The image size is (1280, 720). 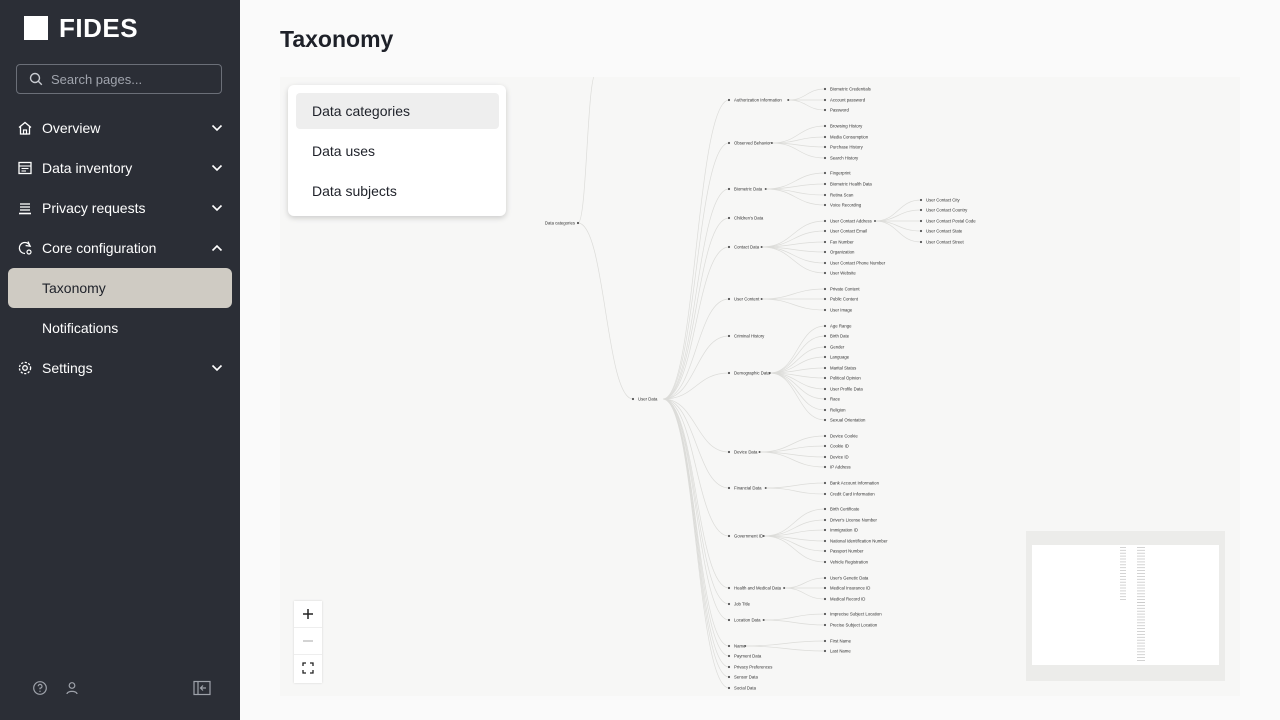 What do you see at coordinates (744, 656) in the screenshot?
I see `tree-node-group: Payment Data` at bounding box center [744, 656].